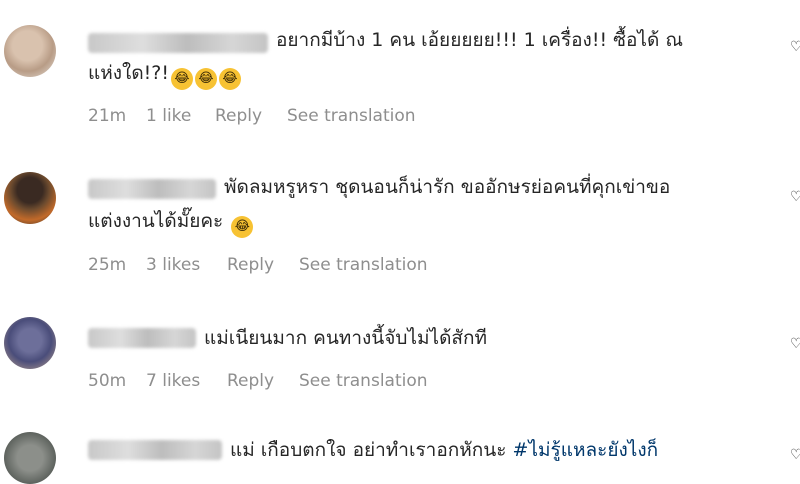 Image resolution: width=800 pixels, height=484 pixels. Describe the element at coordinates (171, 221) in the screenshot. I see `comment-text-line2: แต่งงานได้มั๊ยคะ 😂` at that location.